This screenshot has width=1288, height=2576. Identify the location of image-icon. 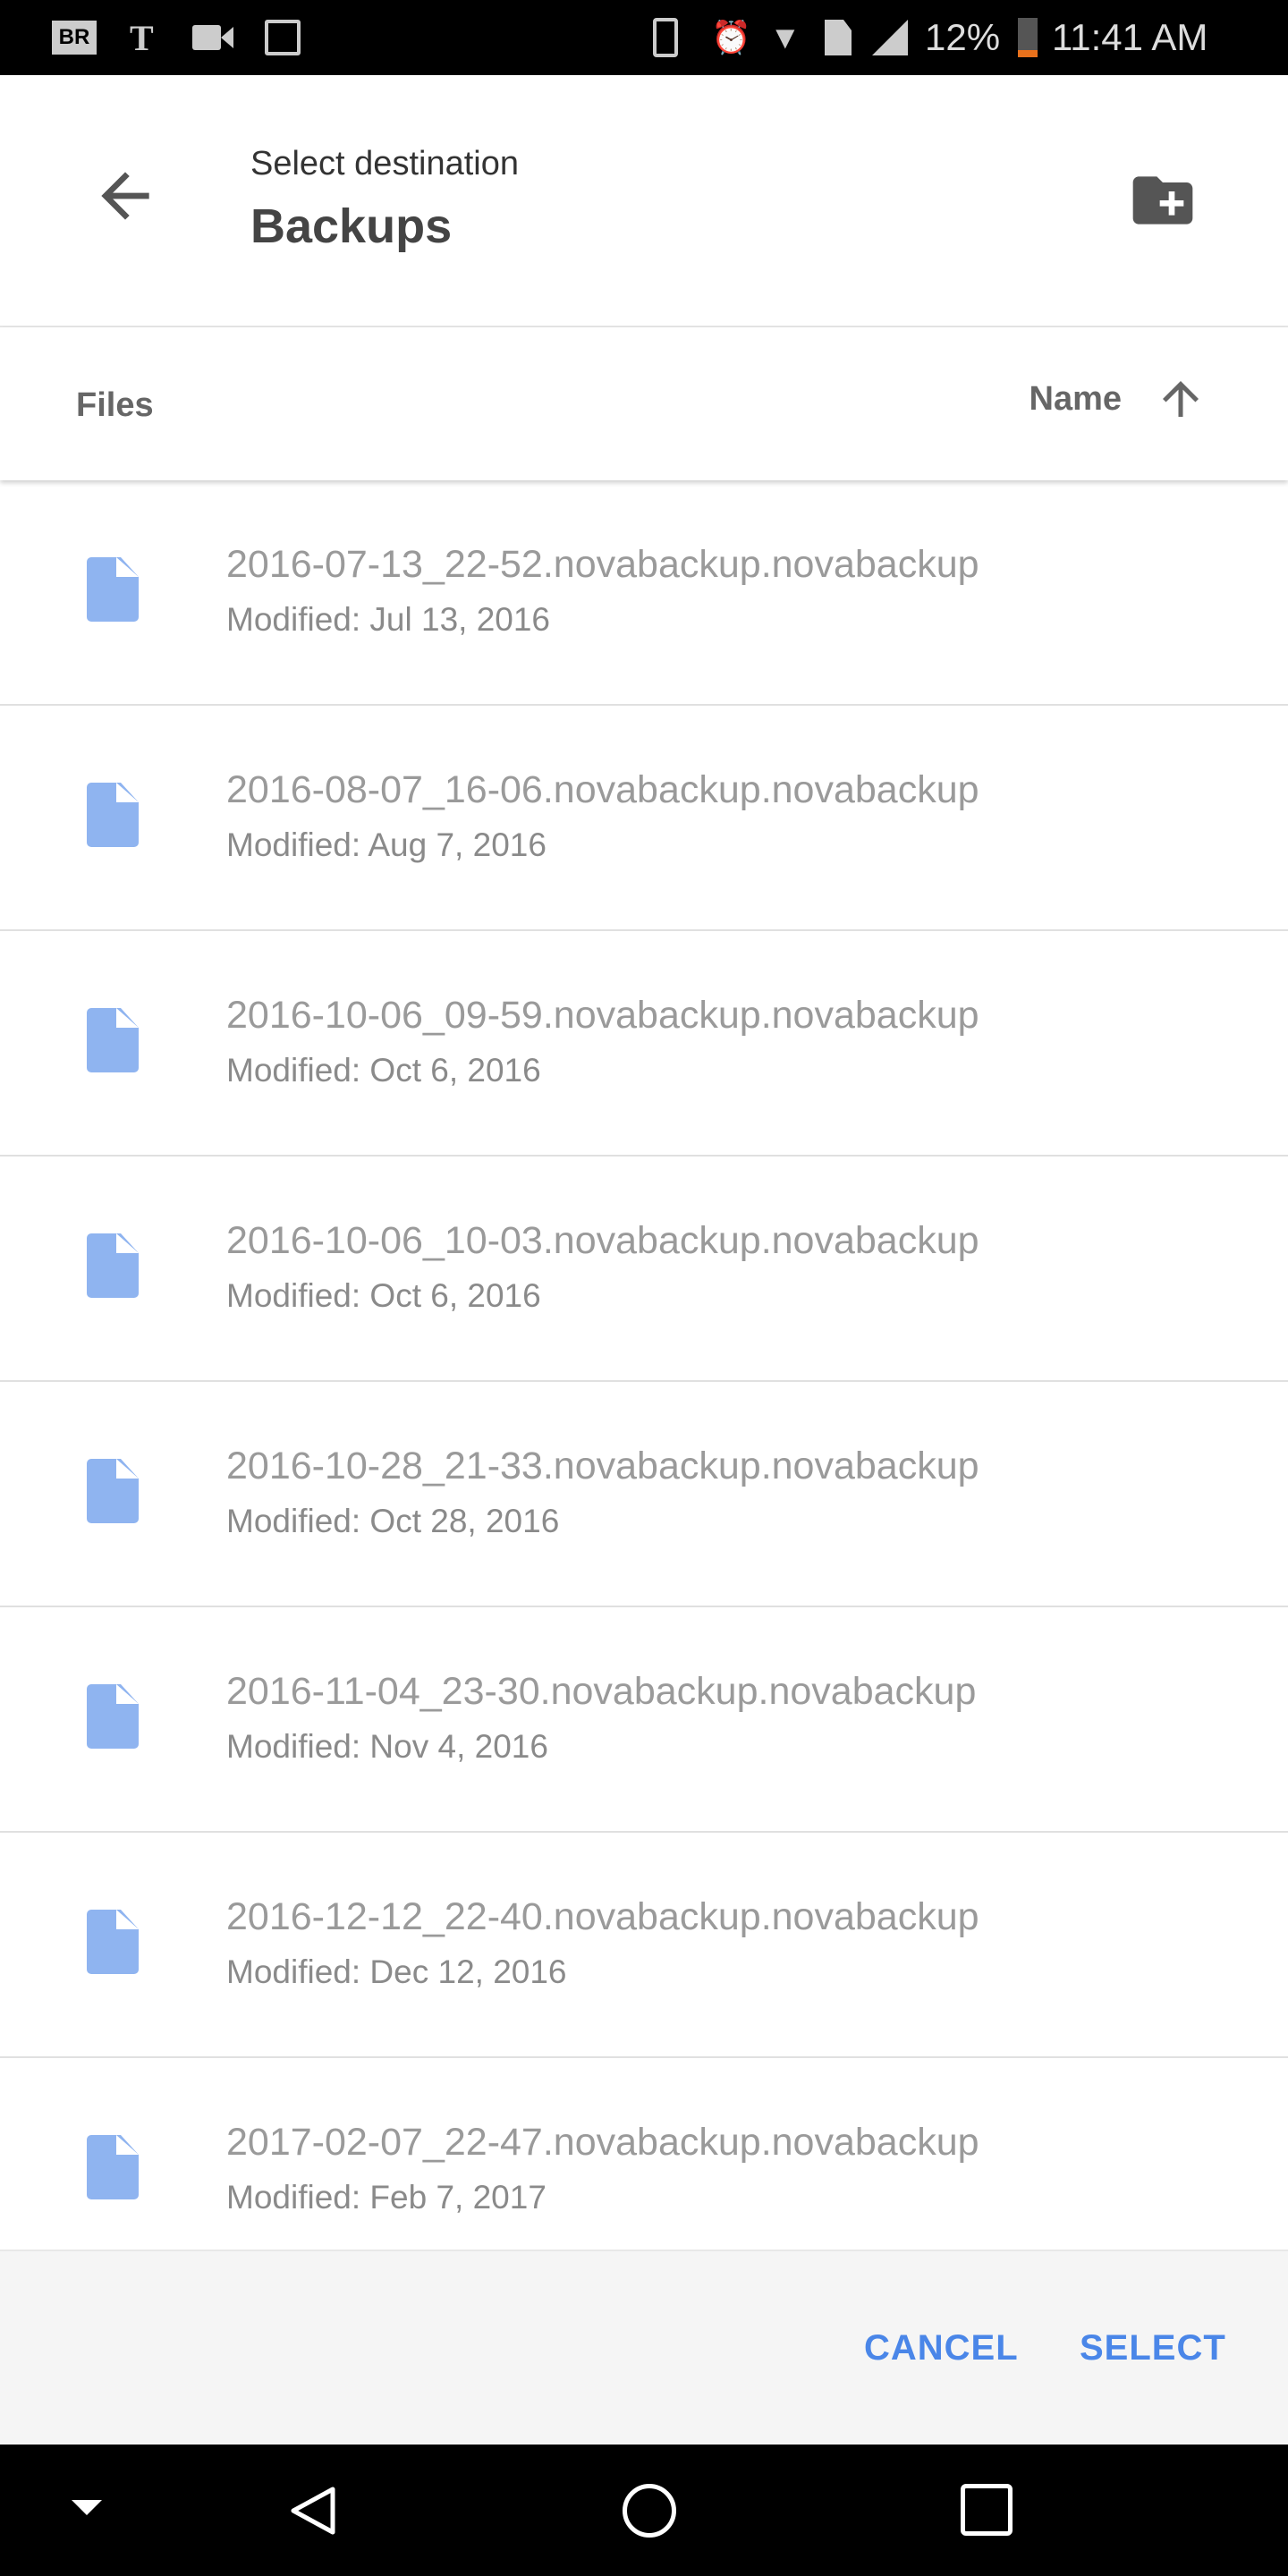
(283, 37).